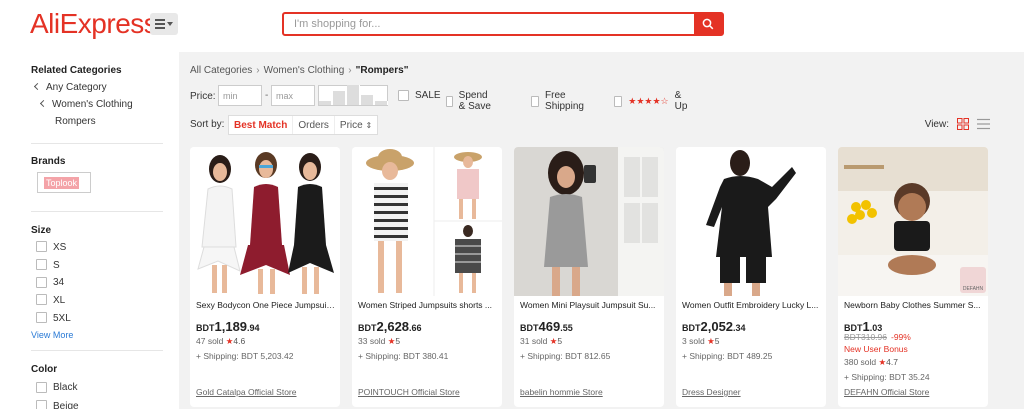 This screenshot has width=1024, height=409. What do you see at coordinates (353, 95) in the screenshot?
I see `price-histogram` at bounding box center [353, 95].